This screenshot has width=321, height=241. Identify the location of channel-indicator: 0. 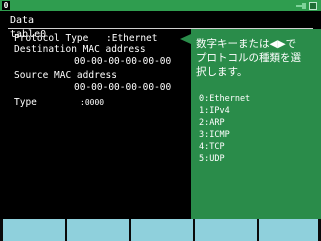
(6, 5).